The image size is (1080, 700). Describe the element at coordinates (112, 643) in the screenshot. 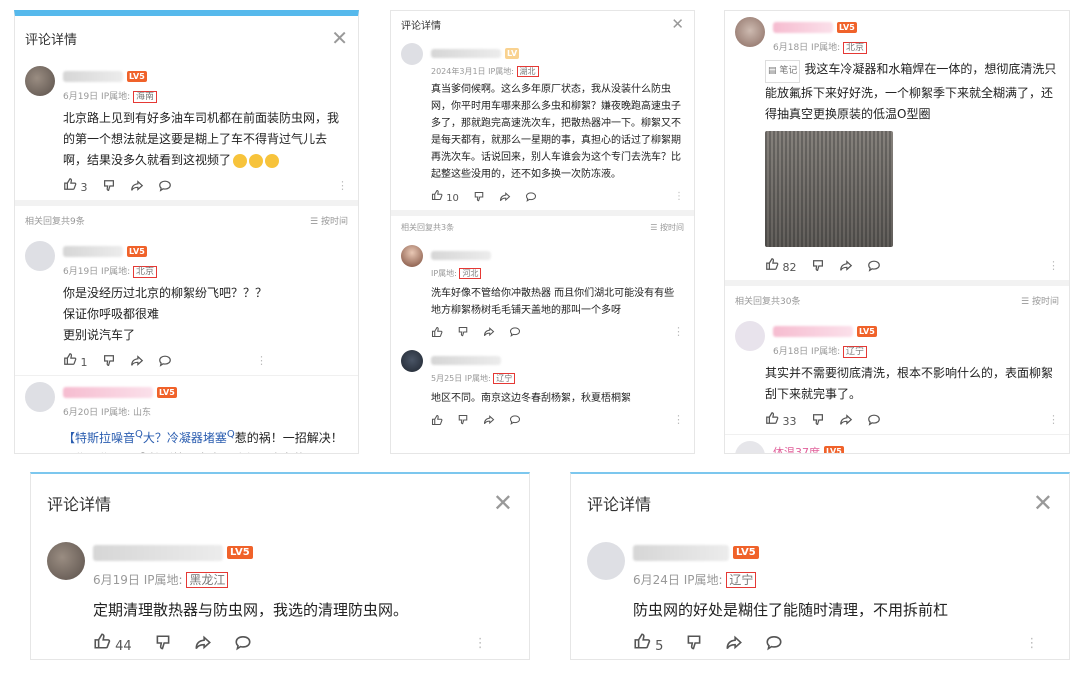

I see `like-button: 44` at that location.